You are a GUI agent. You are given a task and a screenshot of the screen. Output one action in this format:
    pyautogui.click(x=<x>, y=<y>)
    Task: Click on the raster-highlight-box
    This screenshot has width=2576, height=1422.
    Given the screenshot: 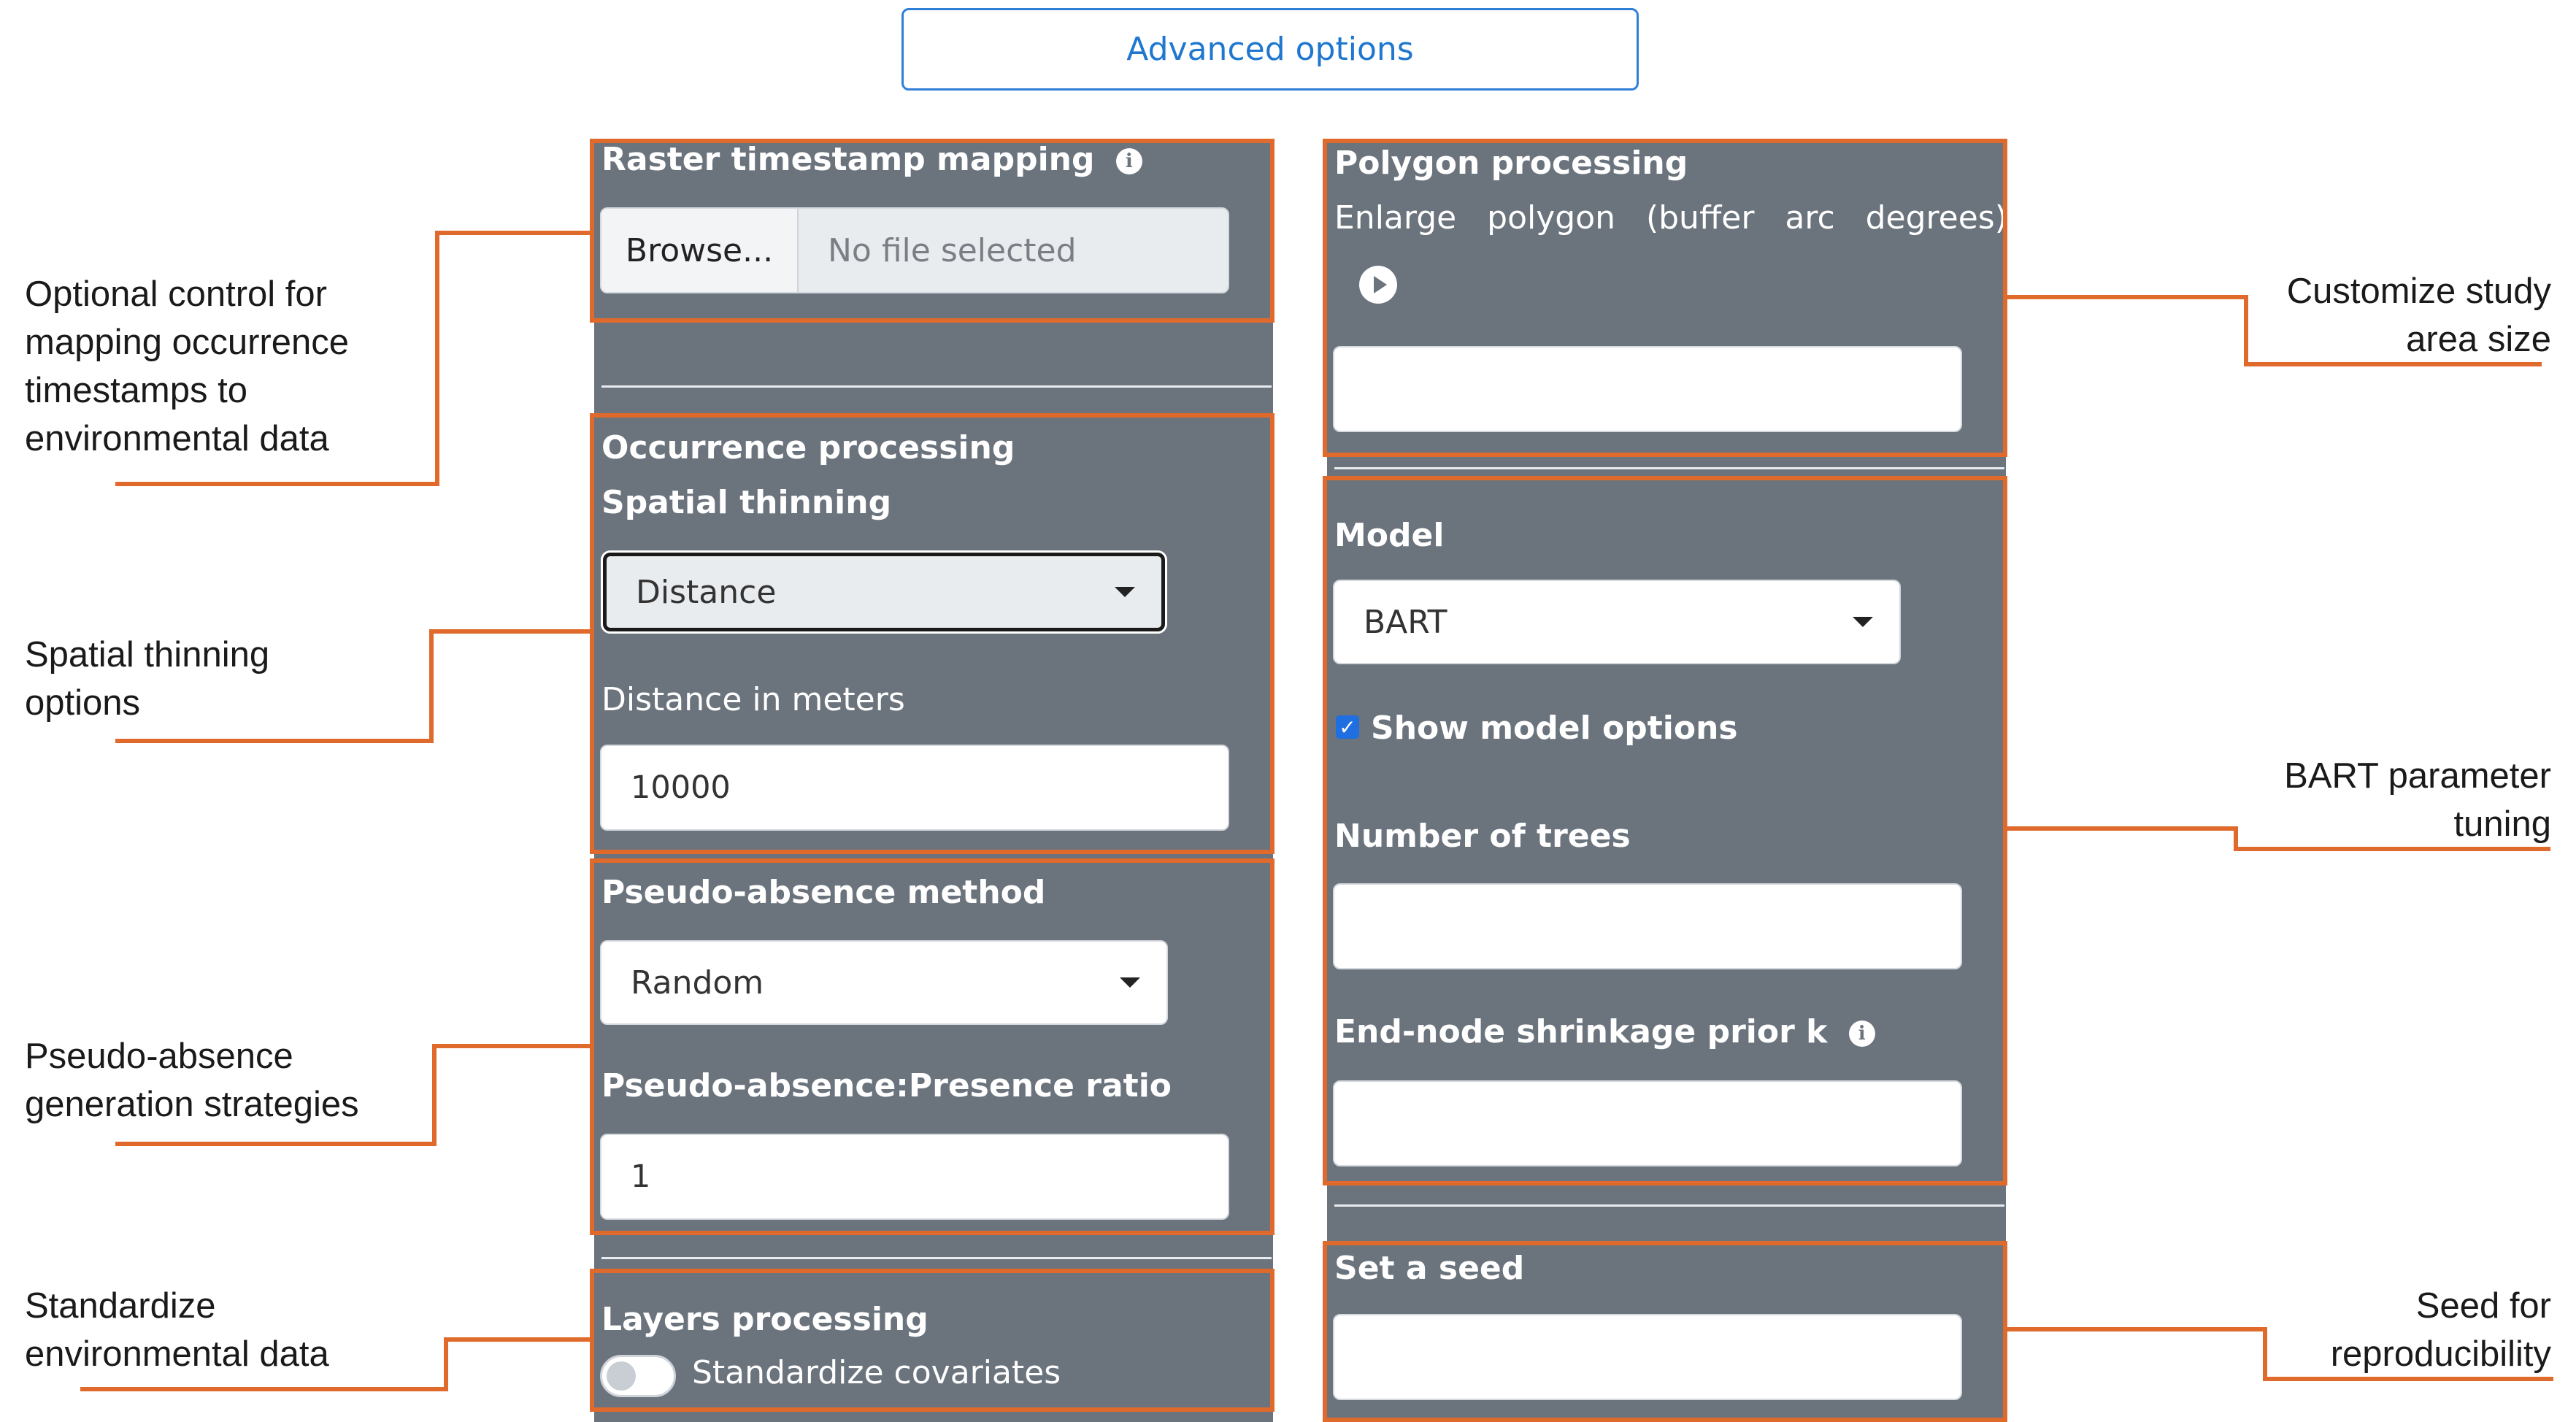 What is the action you would take?
    pyautogui.click(x=932, y=231)
    